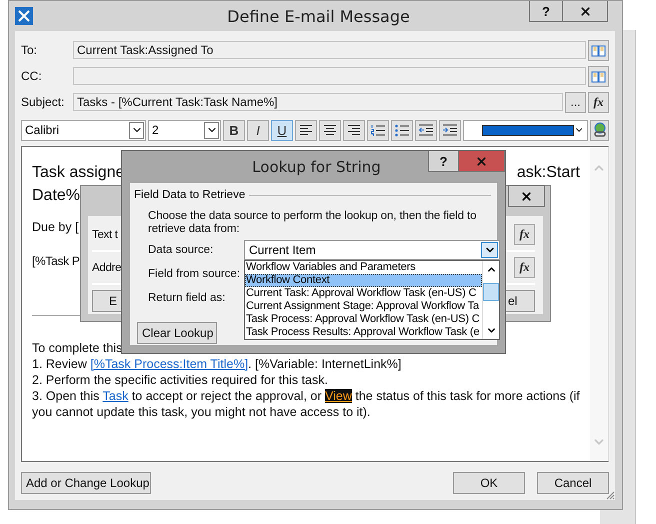 The width and height of the screenshot is (656, 524). I want to click on data-source-dropdown: Current Item, so click(372, 250).